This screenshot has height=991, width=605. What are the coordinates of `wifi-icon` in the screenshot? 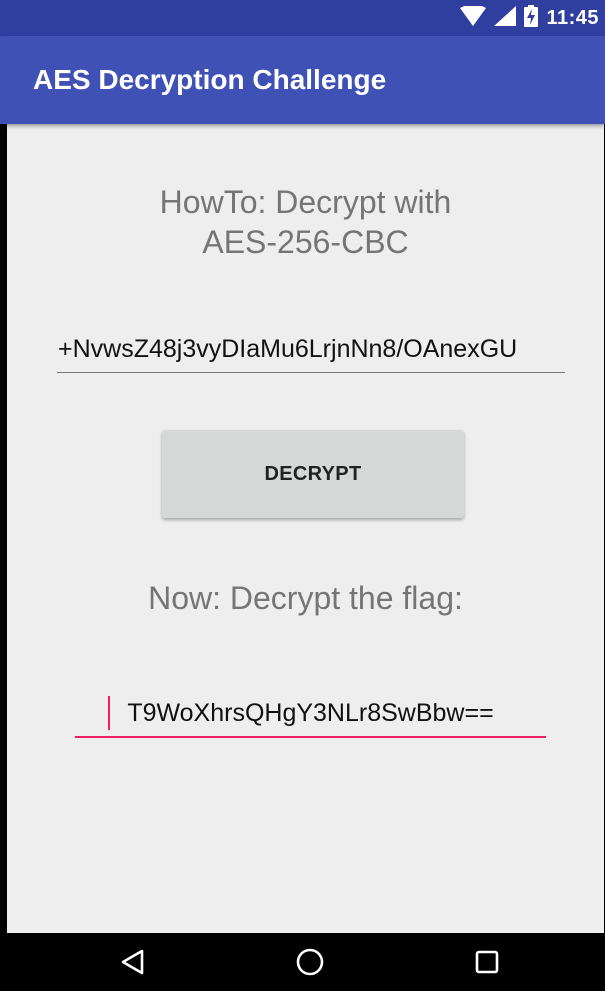 It's located at (473, 17).